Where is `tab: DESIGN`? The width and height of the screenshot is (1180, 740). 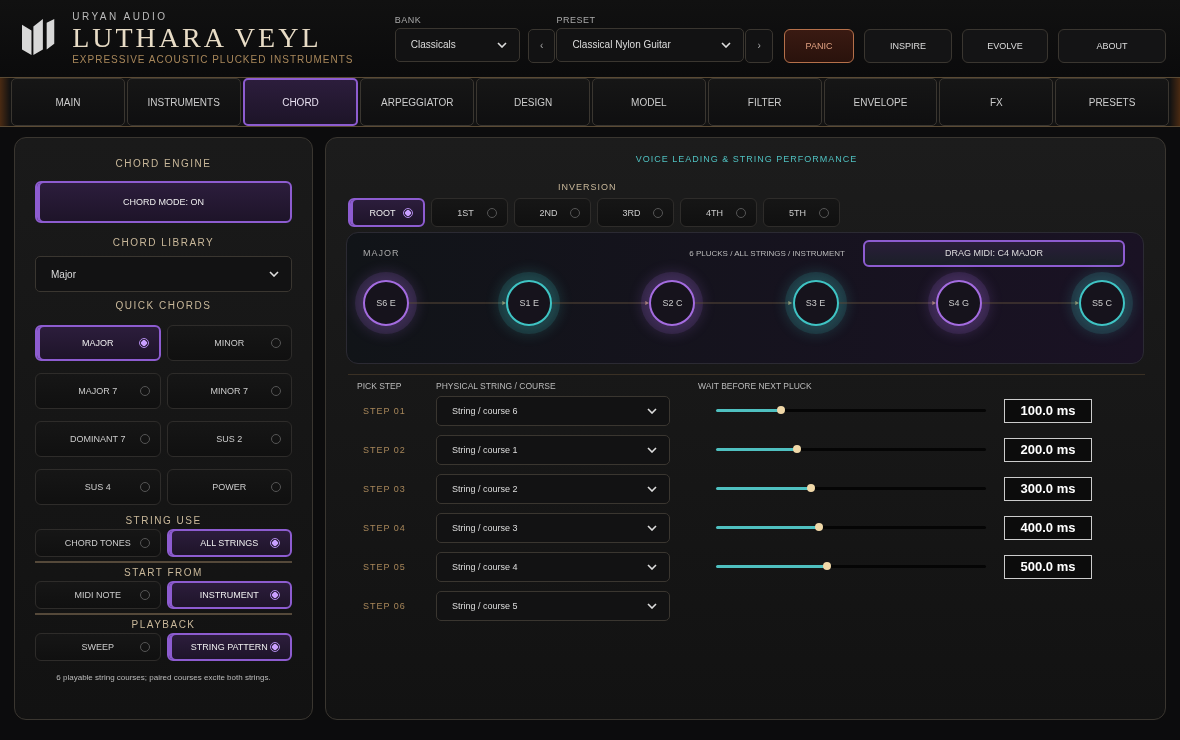 tab: DESIGN is located at coordinates (533, 102).